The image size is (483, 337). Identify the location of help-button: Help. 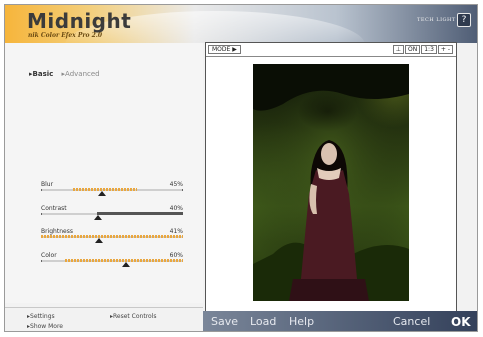
(301, 321).